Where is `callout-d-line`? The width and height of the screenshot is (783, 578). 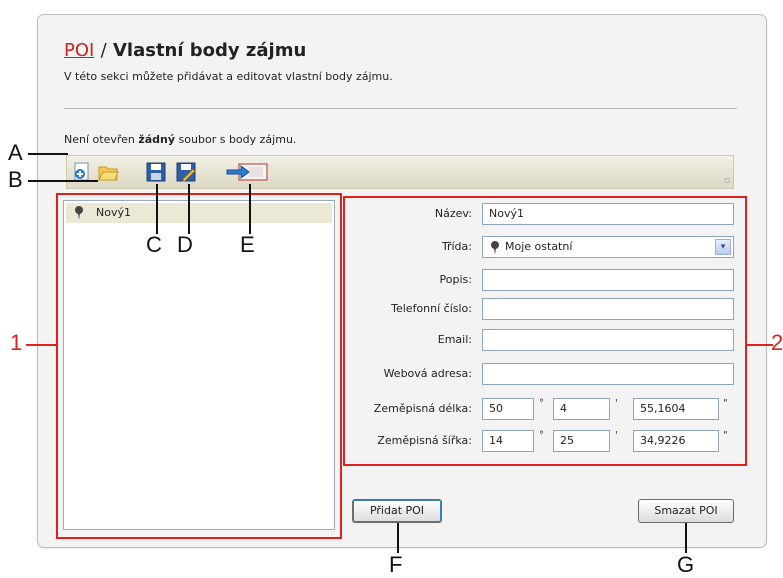
callout-d-line is located at coordinates (189, 209).